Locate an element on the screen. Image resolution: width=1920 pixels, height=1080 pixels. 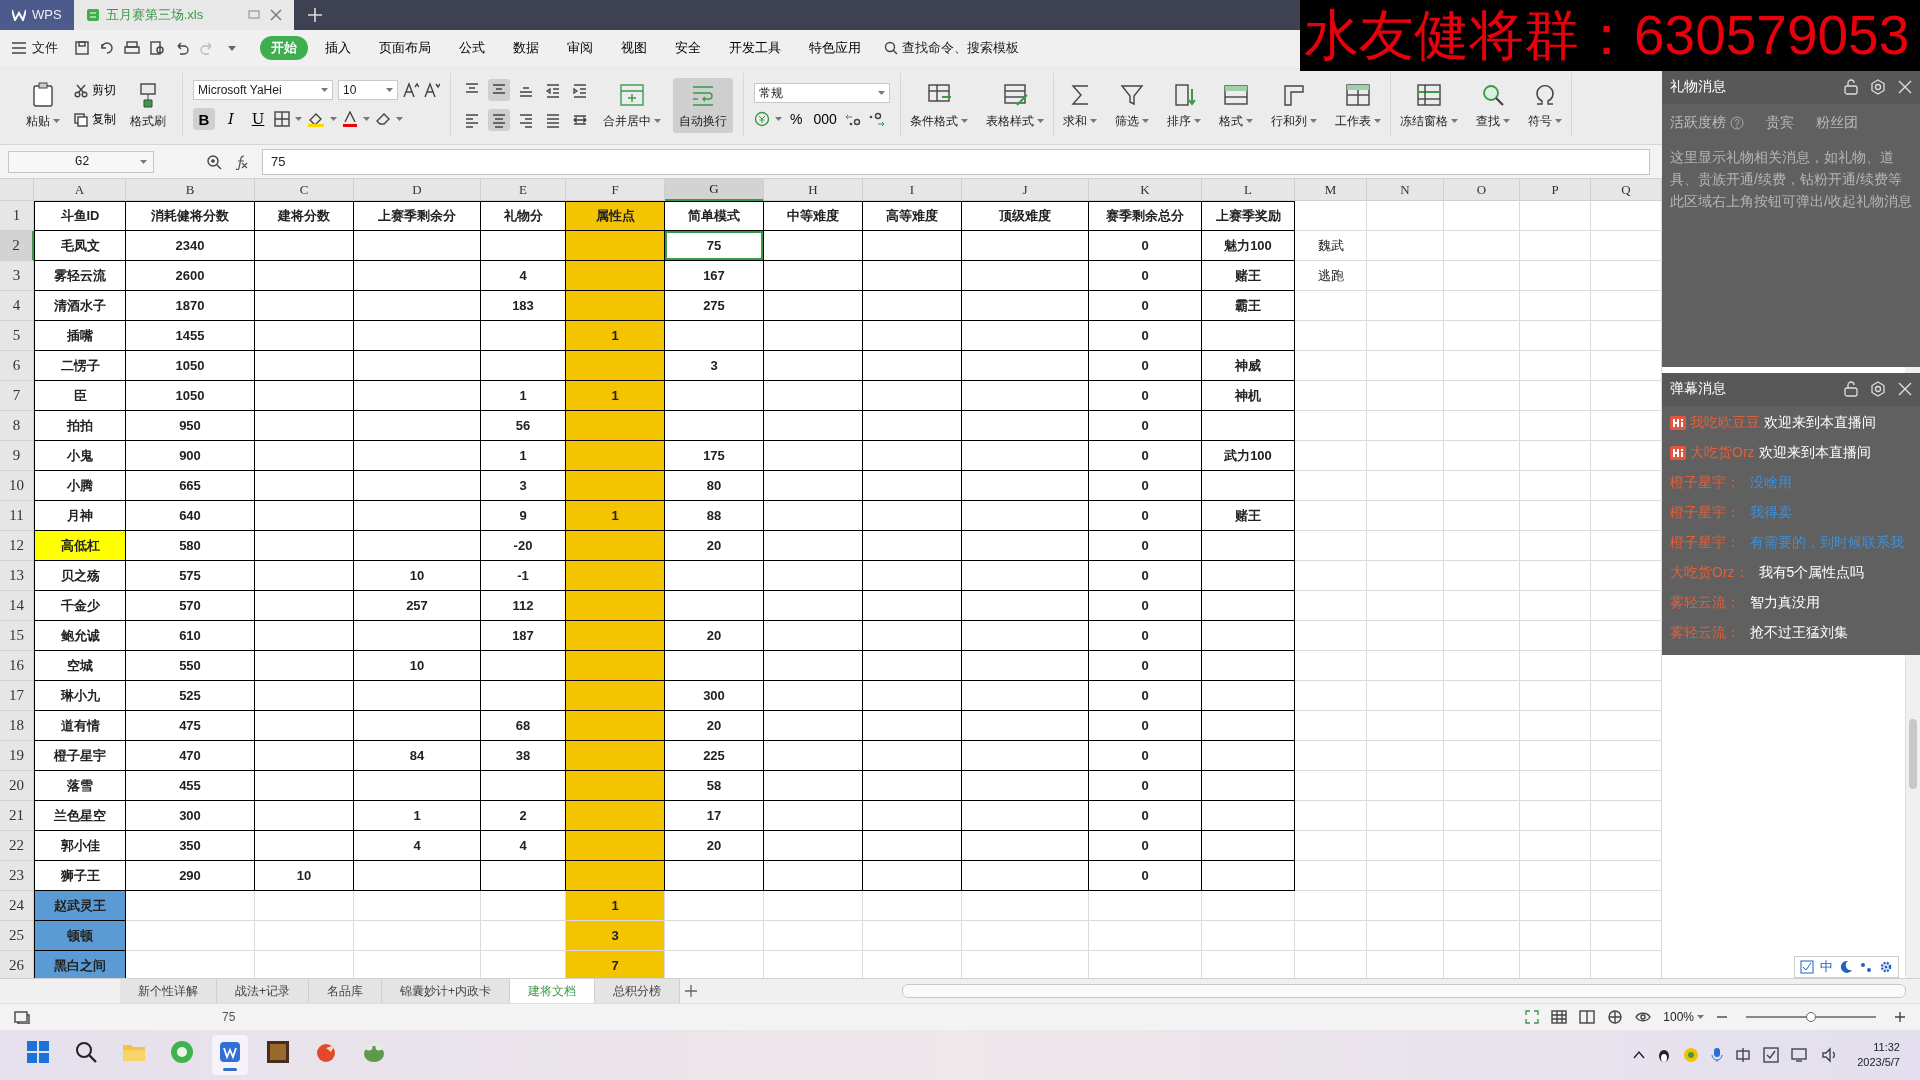
formula-input: 75 is located at coordinates (956, 161).